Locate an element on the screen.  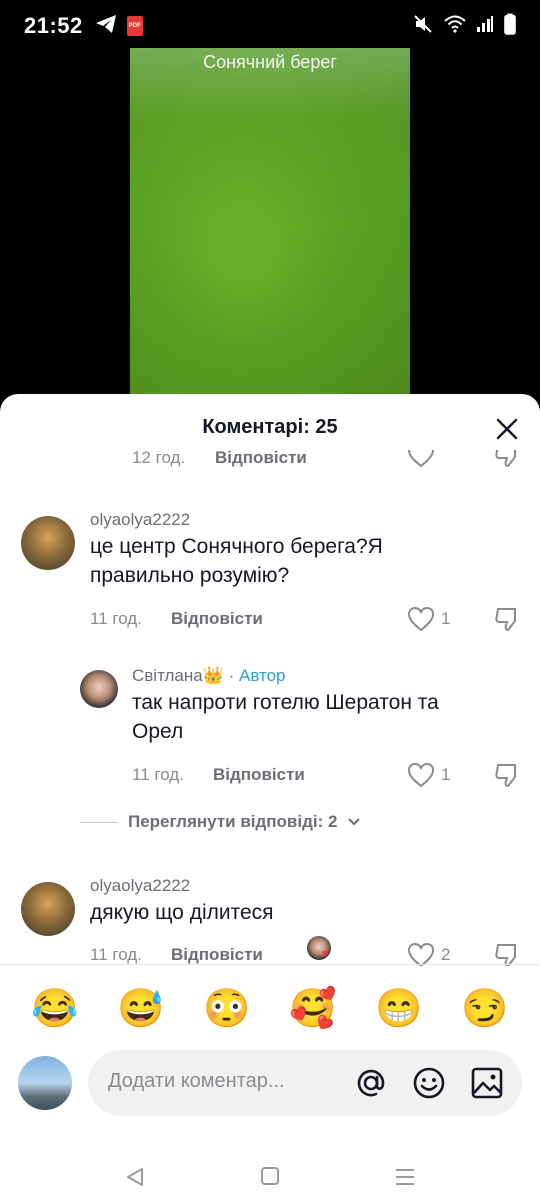
mute-icon is located at coordinates (423, 26).